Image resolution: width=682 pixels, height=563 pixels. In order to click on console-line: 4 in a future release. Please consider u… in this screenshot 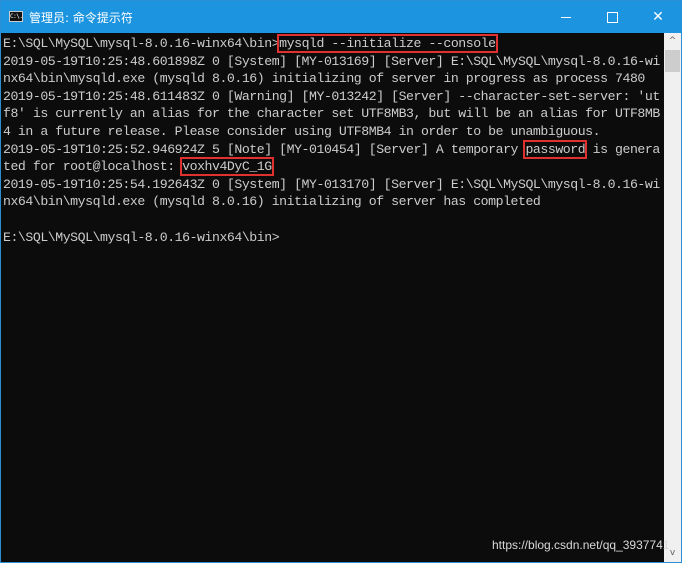, I will do `click(331, 132)`.